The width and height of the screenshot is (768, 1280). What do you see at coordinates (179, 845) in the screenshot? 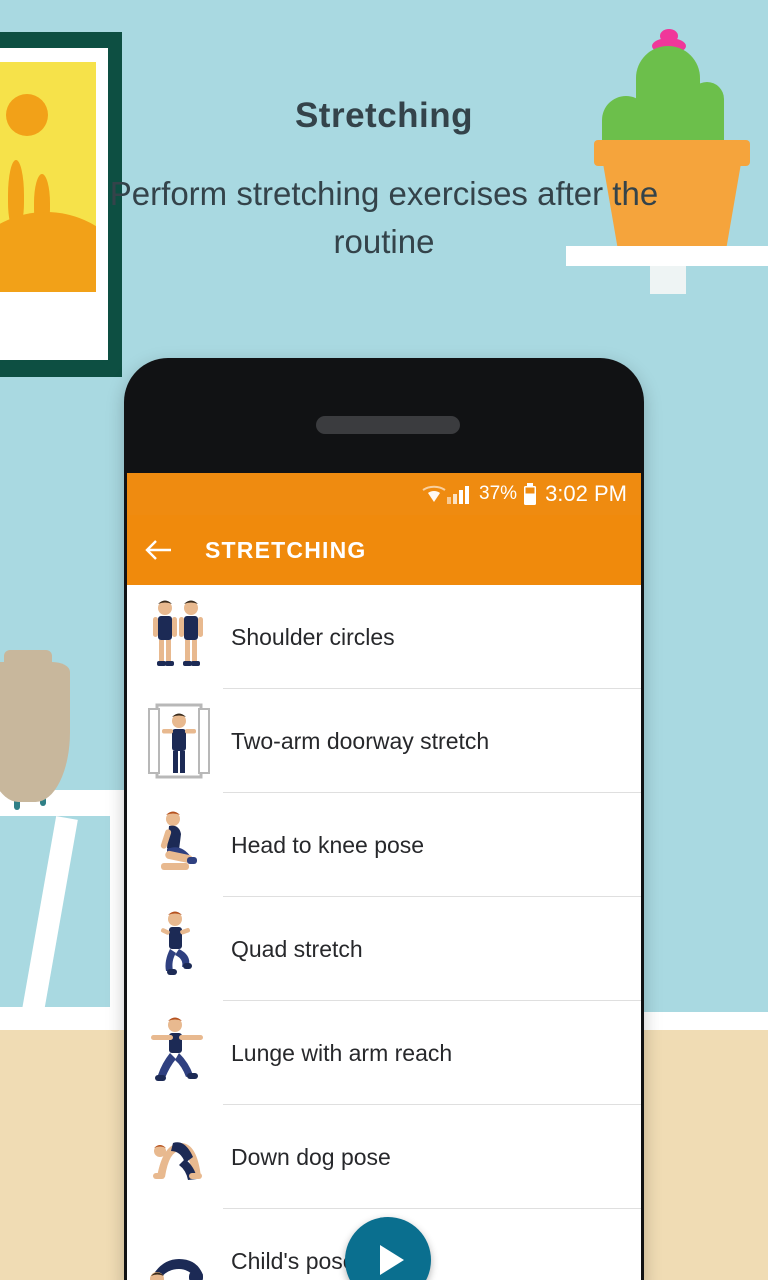
I see `head-to-knee-pose-thumb` at bounding box center [179, 845].